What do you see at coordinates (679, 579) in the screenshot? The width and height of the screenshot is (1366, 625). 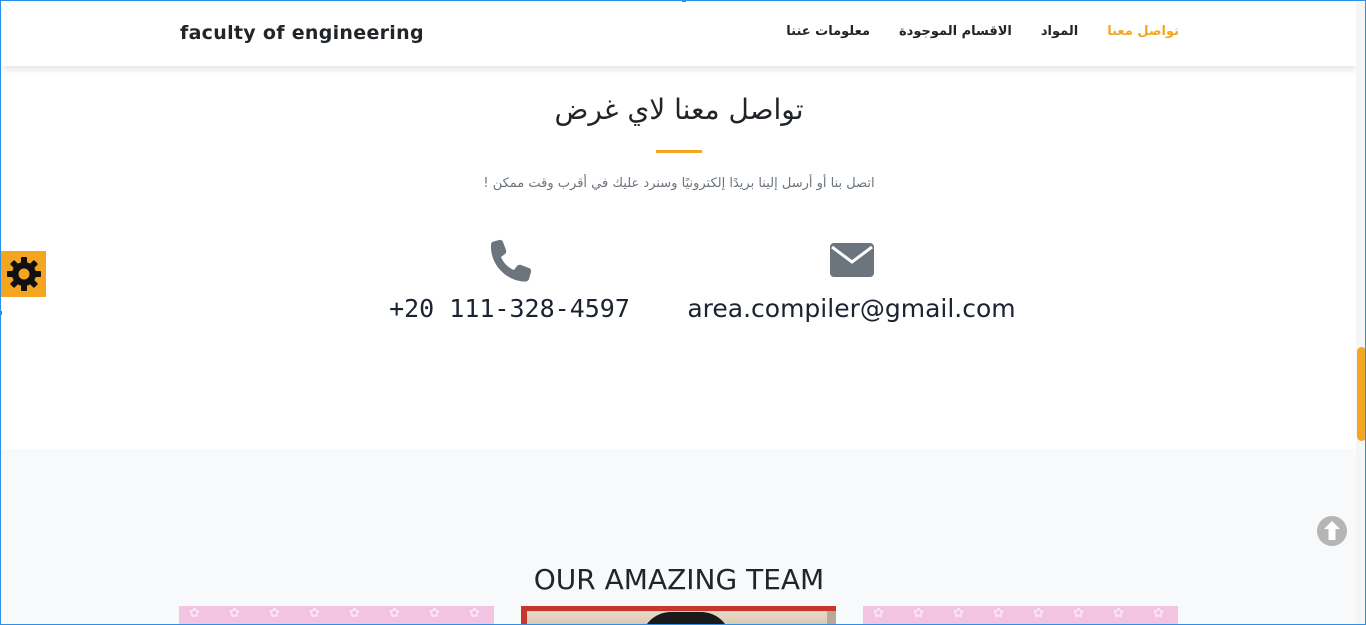 I see `team-heading: OUR AMAZING TEAM` at bounding box center [679, 579].